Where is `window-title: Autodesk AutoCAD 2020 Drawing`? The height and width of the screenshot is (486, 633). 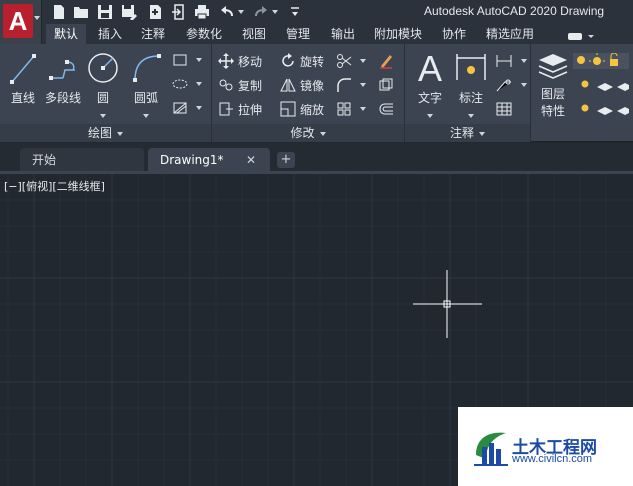 window-title: Autodesk AutoCAD 2020 Drawing is located at coordinates (514, 11).